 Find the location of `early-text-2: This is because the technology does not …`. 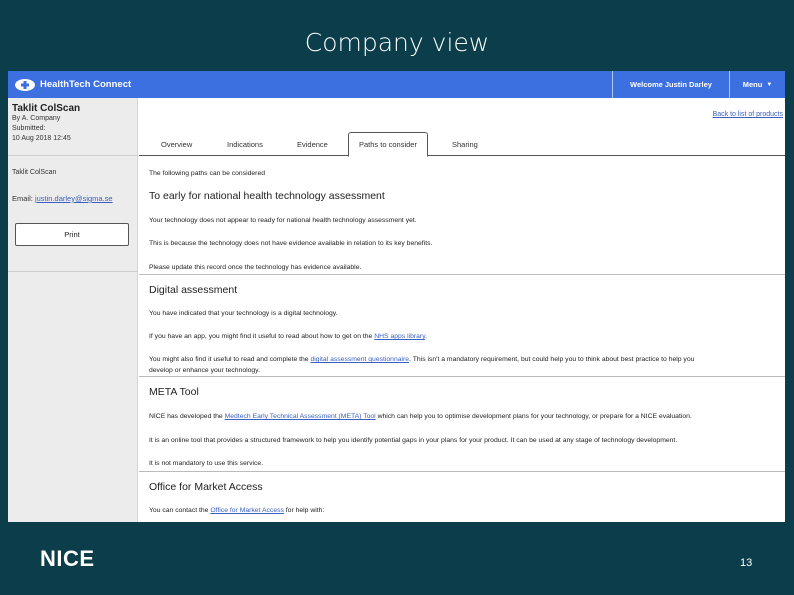

early-text-2: This is because the technology does not … is located at coordinates (291, 243).